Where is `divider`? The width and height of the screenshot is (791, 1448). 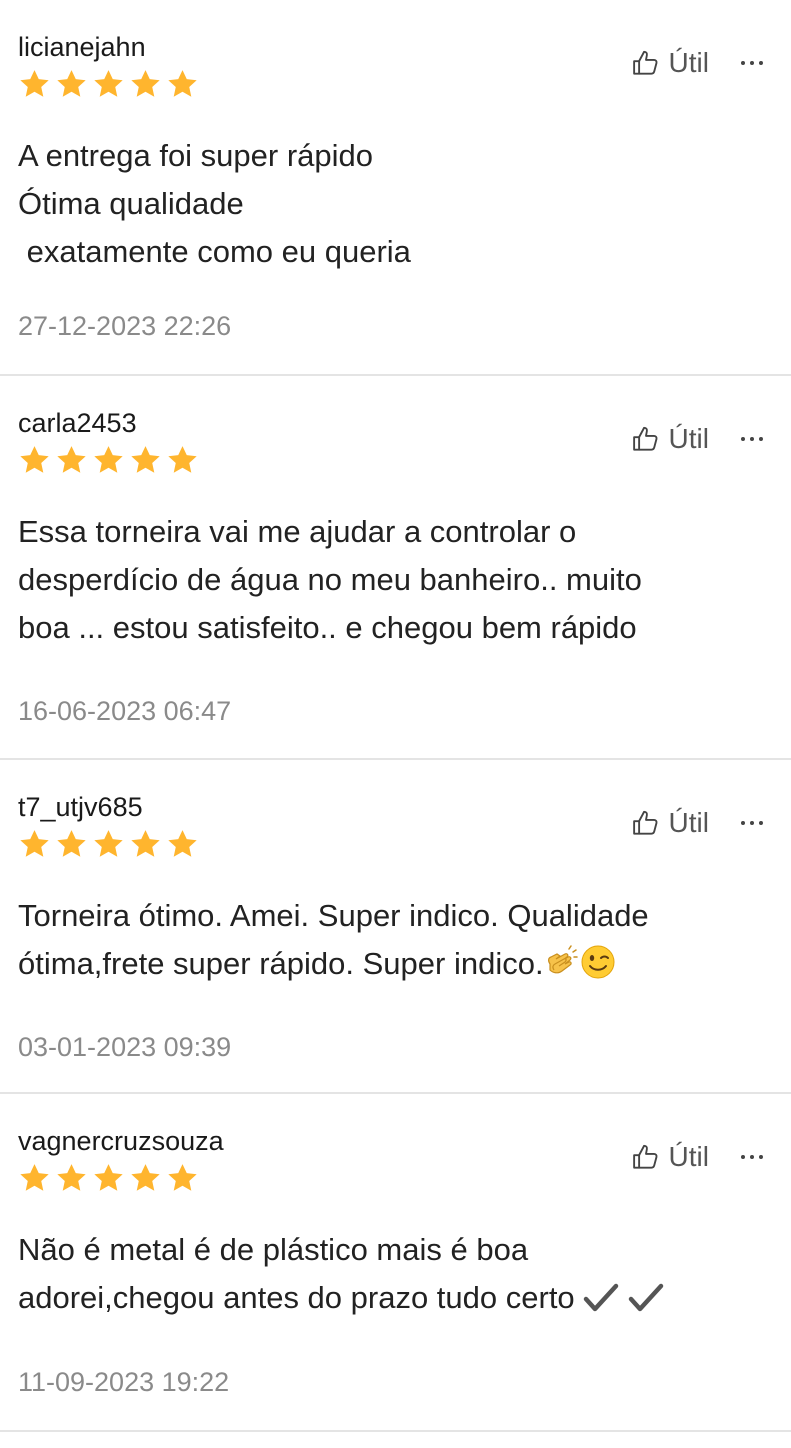
divider is located at coordinates (395, 1431).